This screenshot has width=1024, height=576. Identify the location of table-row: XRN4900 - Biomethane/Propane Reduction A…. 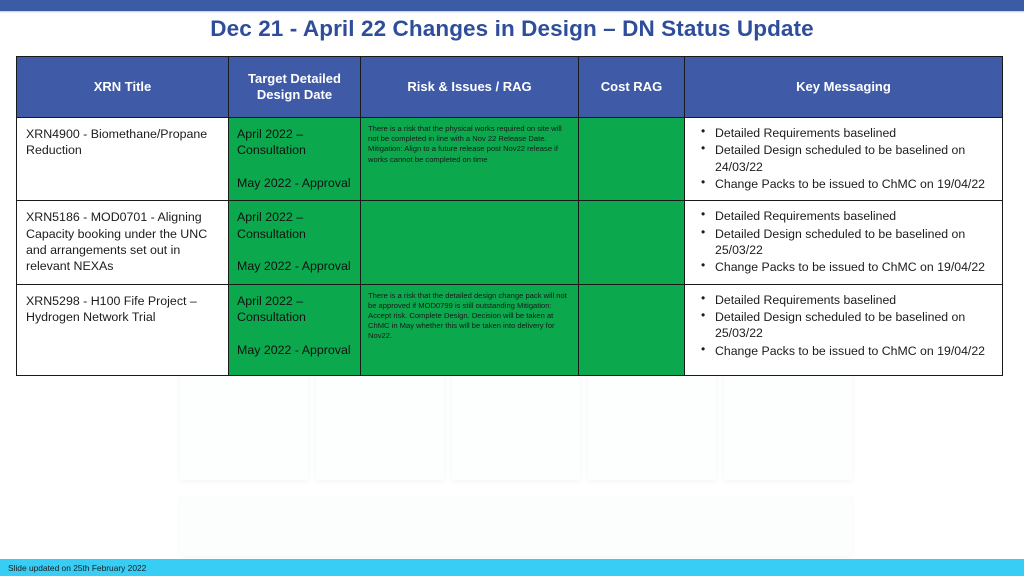
(509, 159).